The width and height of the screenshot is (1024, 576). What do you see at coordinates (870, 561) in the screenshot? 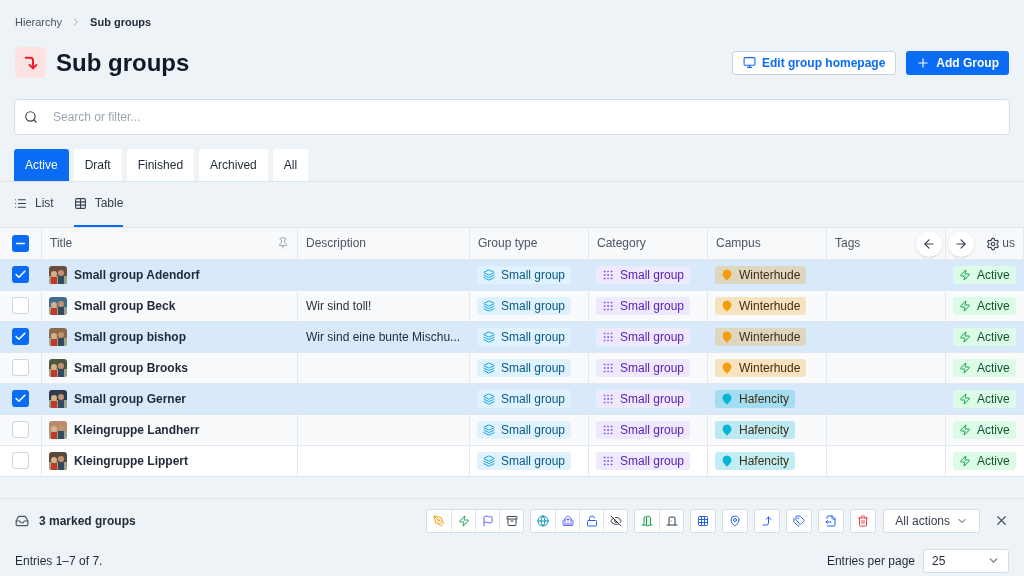
I see `per-page-label: Entries per page` at bounding box center [870, 561].